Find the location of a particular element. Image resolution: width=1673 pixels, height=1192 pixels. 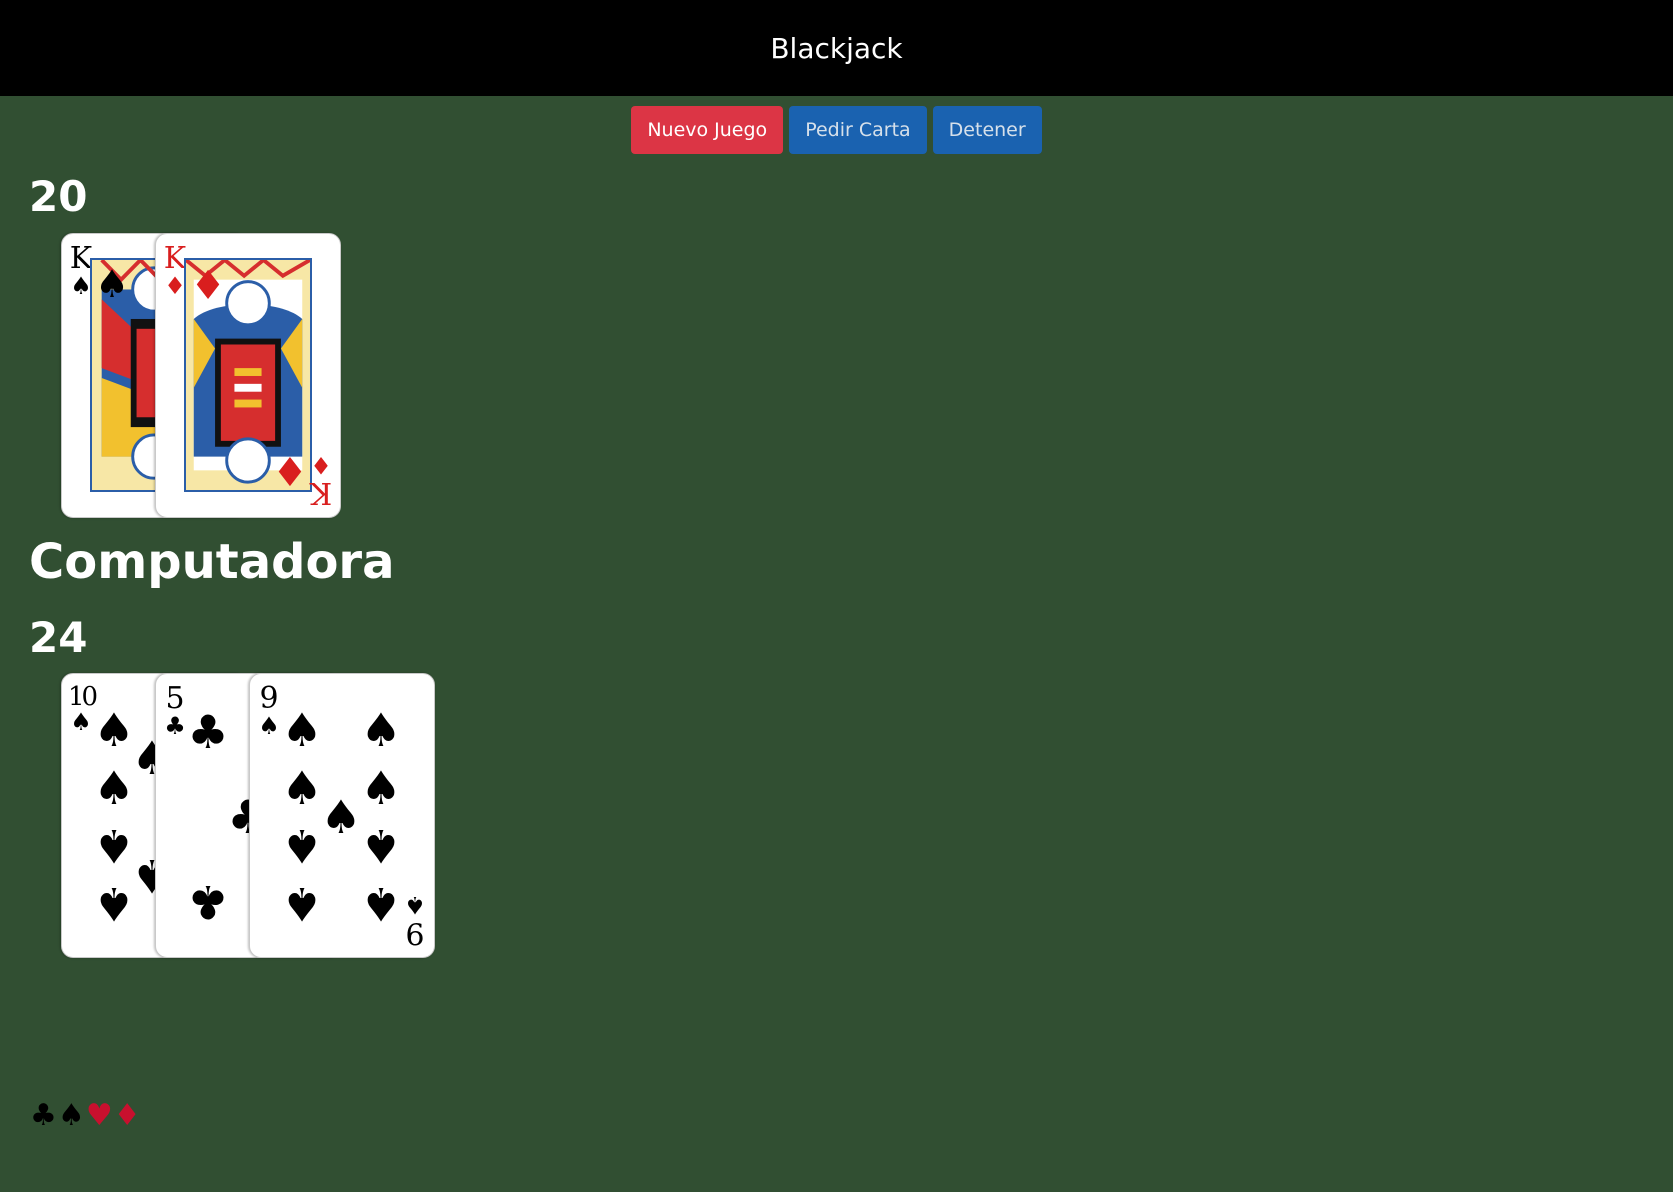

player-card-2: K ♦ ♦ ♦ K ♦ is located at coordinates (248, 375).